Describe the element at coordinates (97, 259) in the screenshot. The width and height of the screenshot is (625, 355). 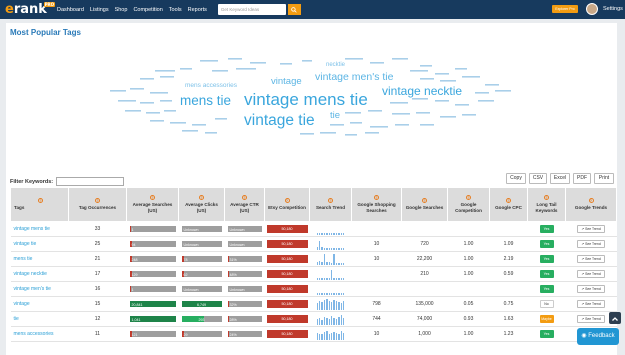
I see `tag-occurrences: 21` at that location.